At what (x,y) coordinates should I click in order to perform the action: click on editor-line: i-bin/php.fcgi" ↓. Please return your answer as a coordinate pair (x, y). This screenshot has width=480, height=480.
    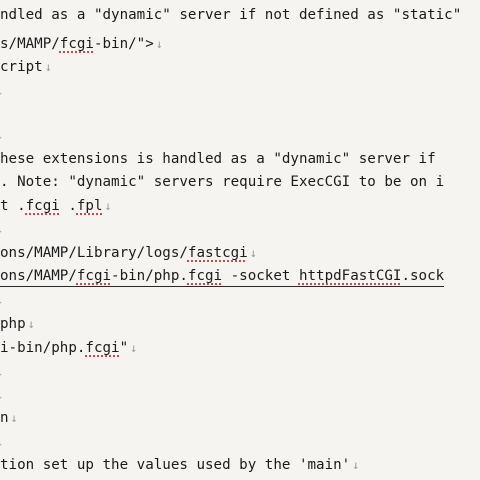
    Looking at the image, I should click on (68, 348).